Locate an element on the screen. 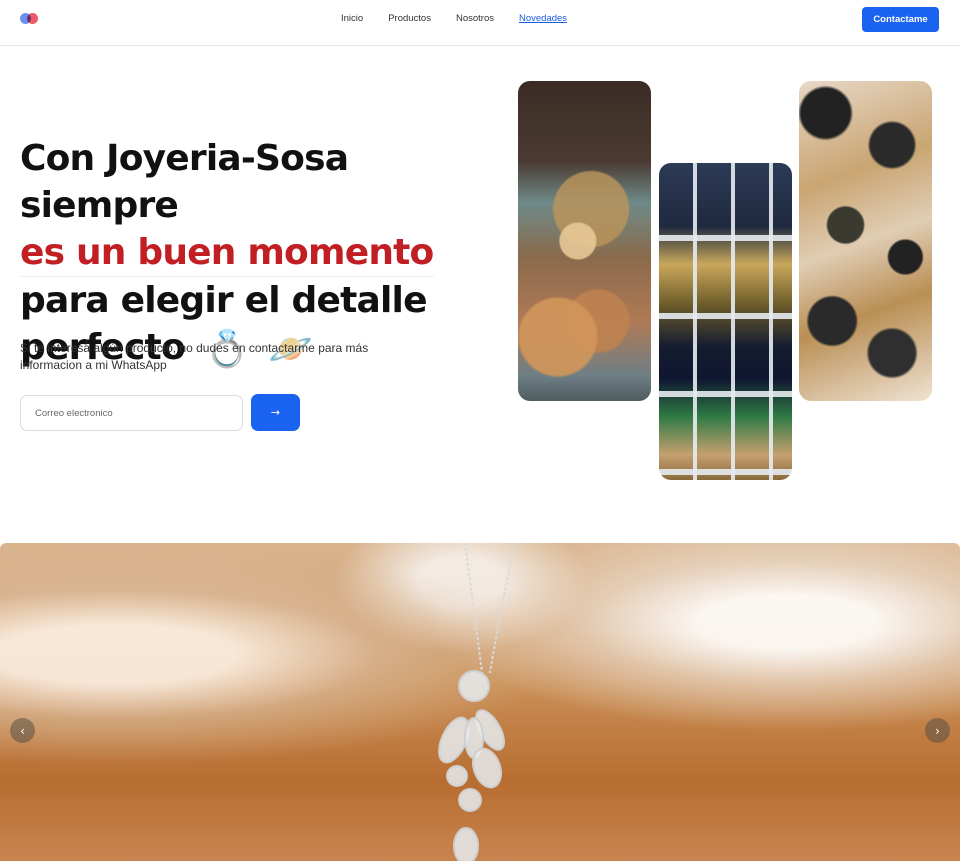  carousel-next-button: › is located at coordinates (937, 730).